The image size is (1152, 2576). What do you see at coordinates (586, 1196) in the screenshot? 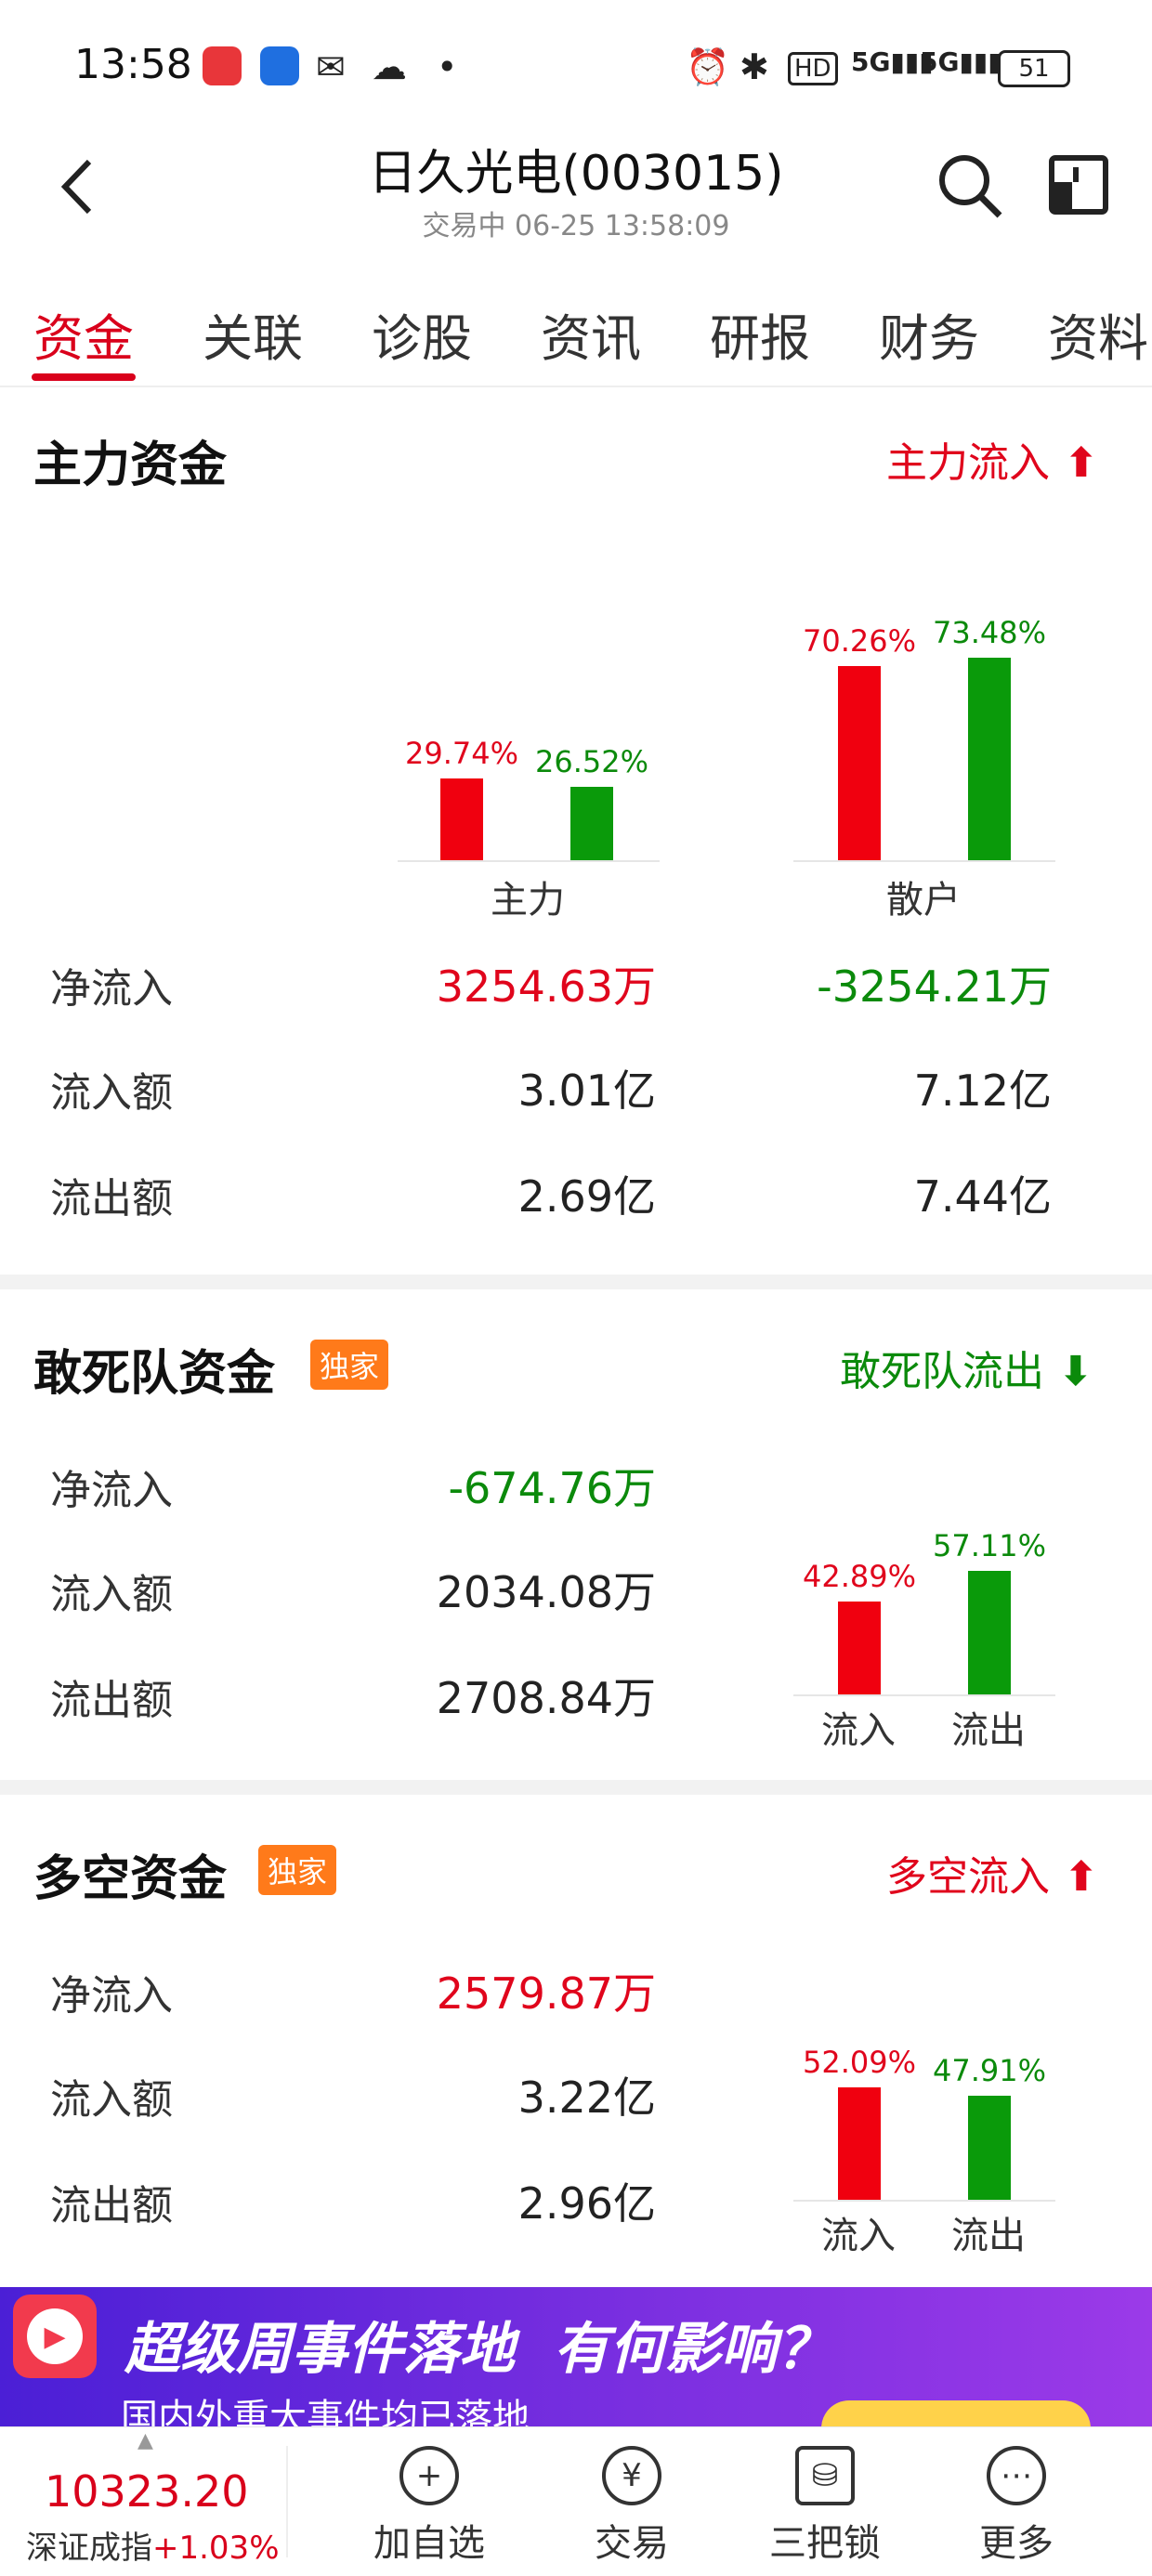
I see `main-outflow-amount: 2.69亿` at bounding box center [586, 1196].